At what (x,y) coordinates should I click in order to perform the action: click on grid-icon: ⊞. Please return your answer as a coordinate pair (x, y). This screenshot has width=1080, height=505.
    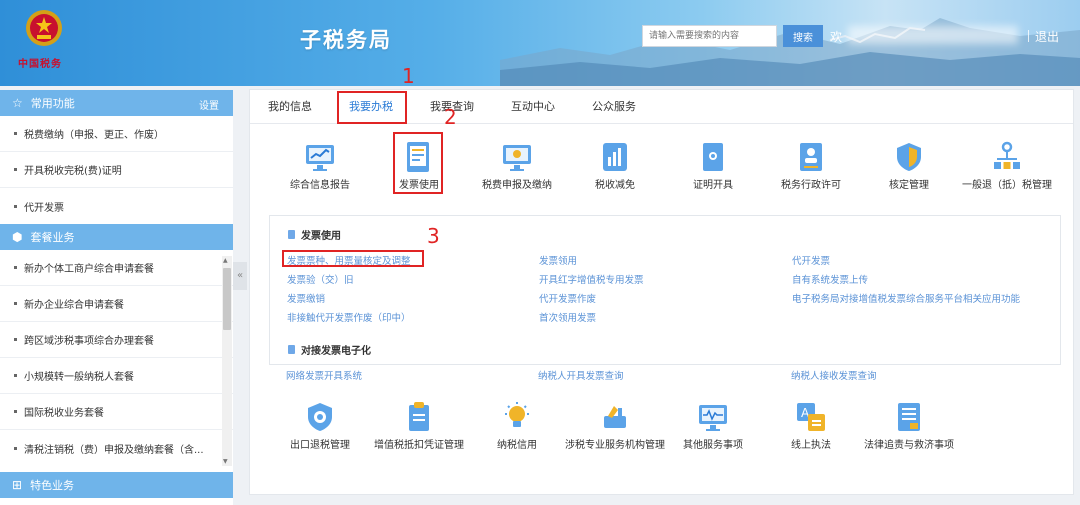
    Looking at the image, I should click on (17, 485).